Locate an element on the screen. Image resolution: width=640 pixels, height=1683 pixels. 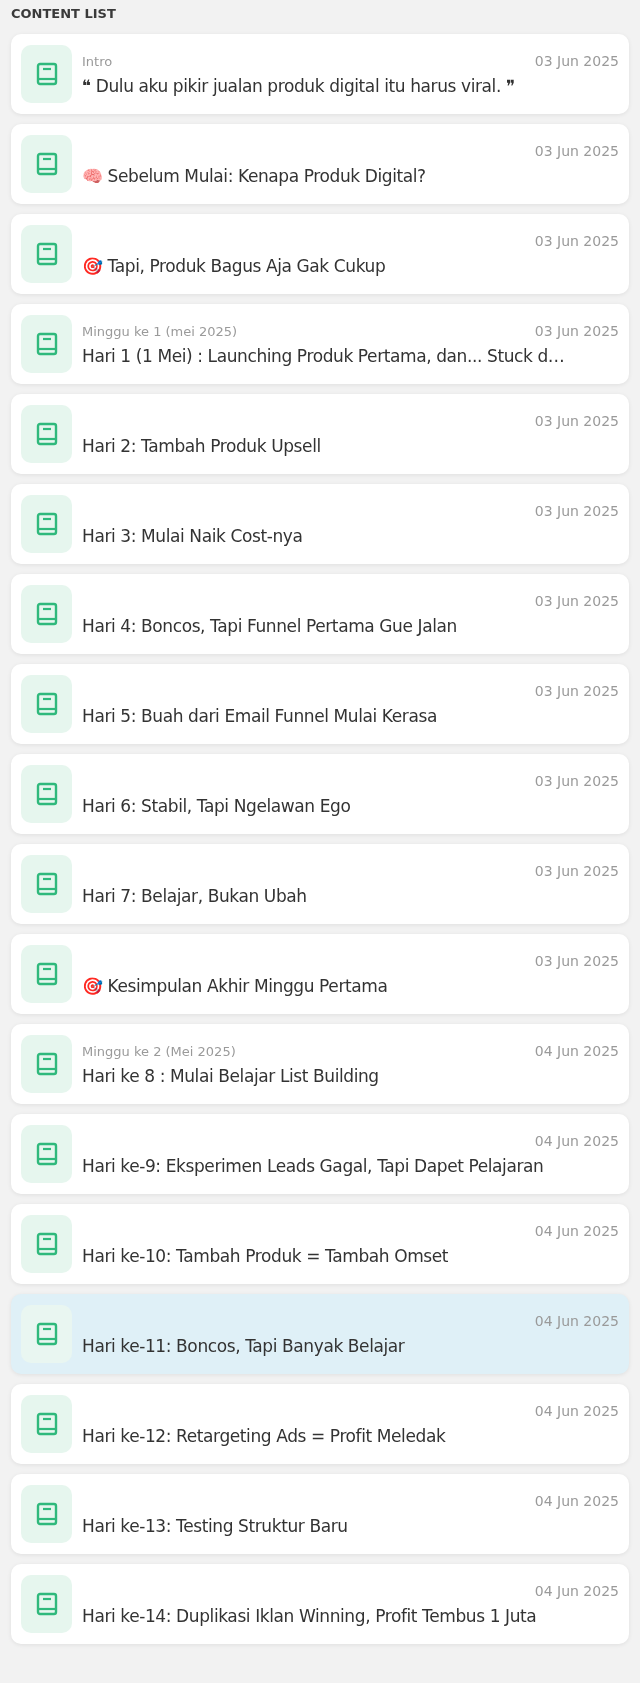
section-label: Intro is located at coordinates (97, 61).